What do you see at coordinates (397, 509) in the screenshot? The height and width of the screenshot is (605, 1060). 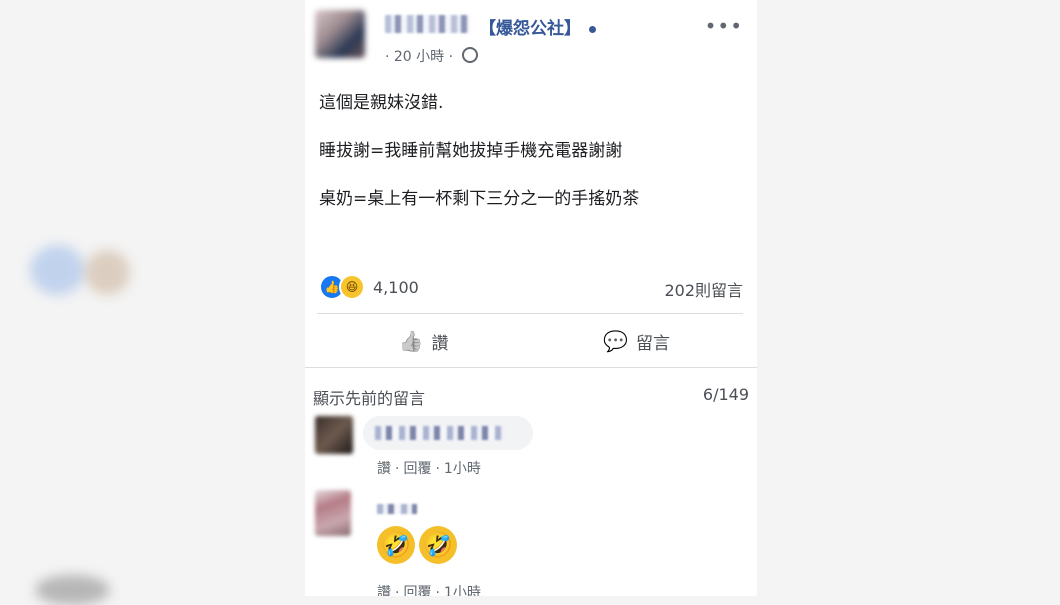 I see `censored-commenter-name` at bounding box center [397, 509].